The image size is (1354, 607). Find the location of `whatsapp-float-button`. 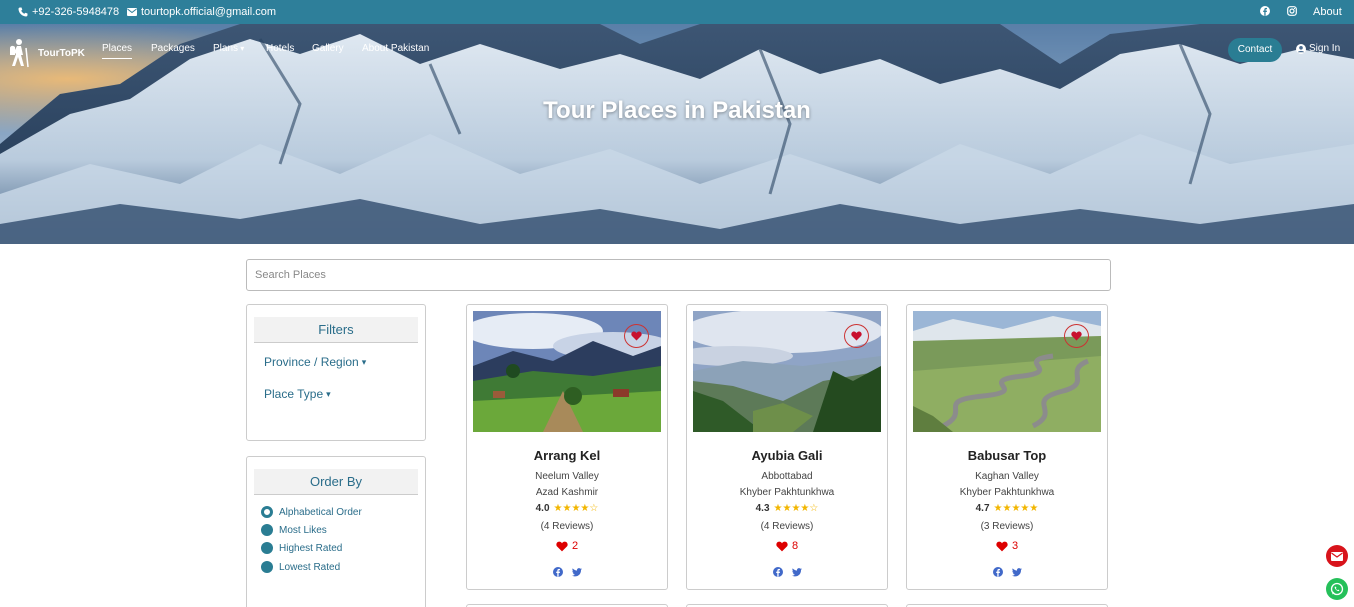

whatsapp-float-button is located at coordinates (1337, 589).